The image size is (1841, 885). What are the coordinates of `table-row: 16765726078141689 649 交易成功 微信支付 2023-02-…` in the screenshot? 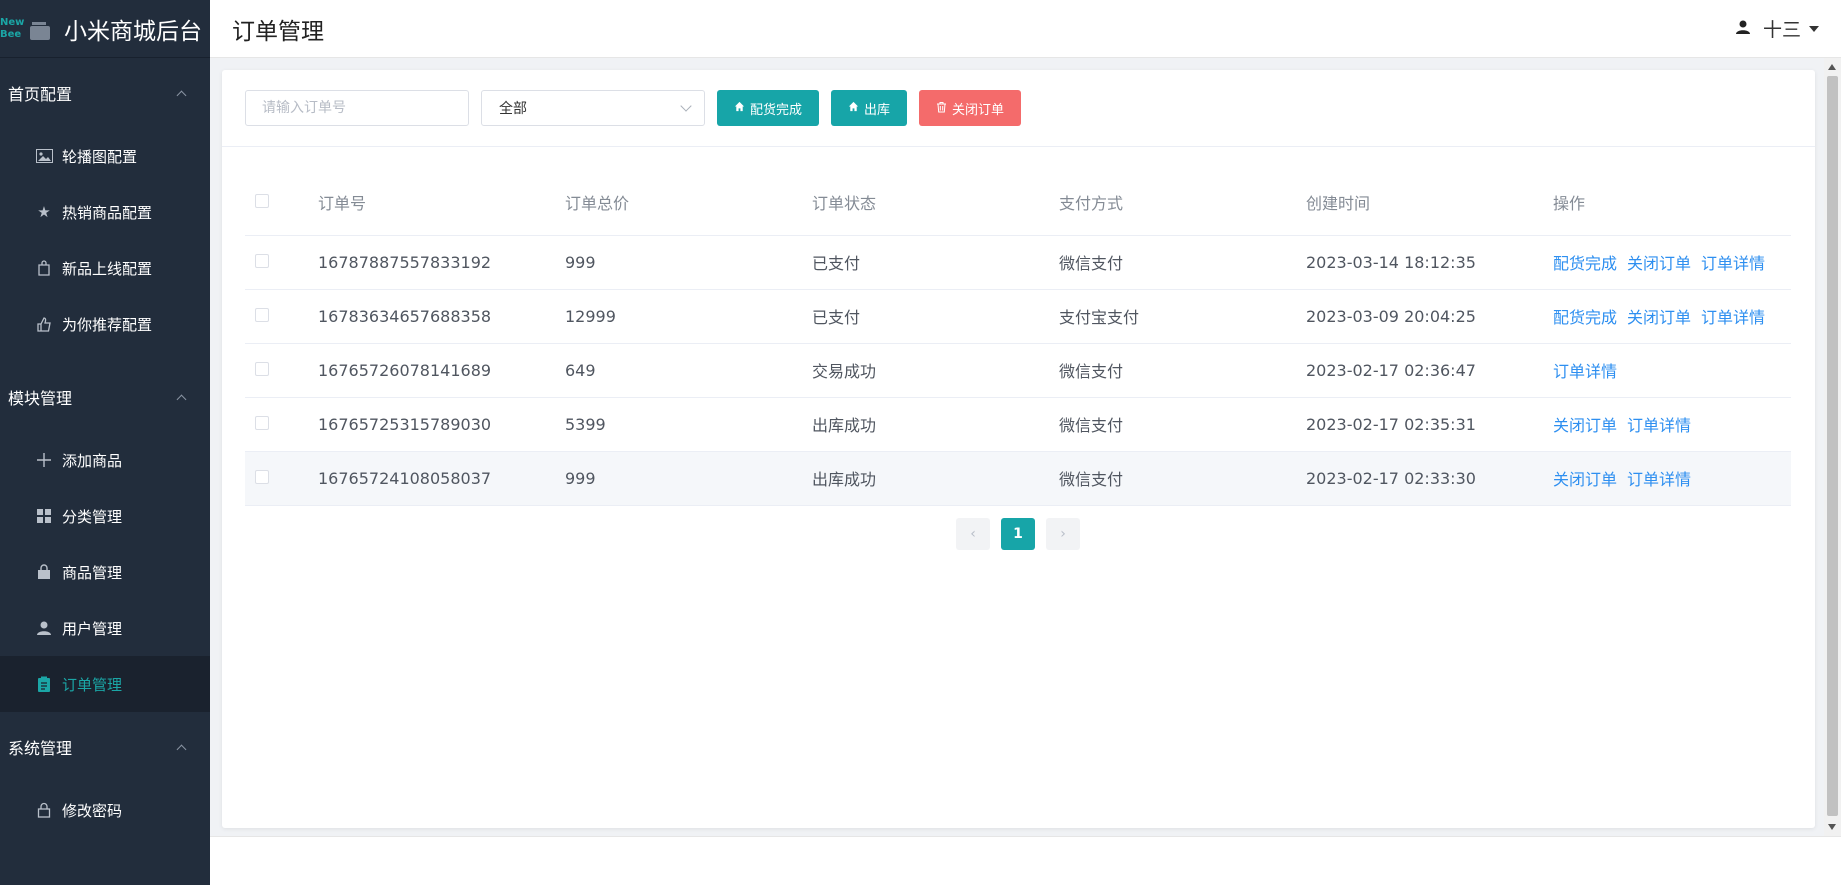 It's located at (1018, 370).